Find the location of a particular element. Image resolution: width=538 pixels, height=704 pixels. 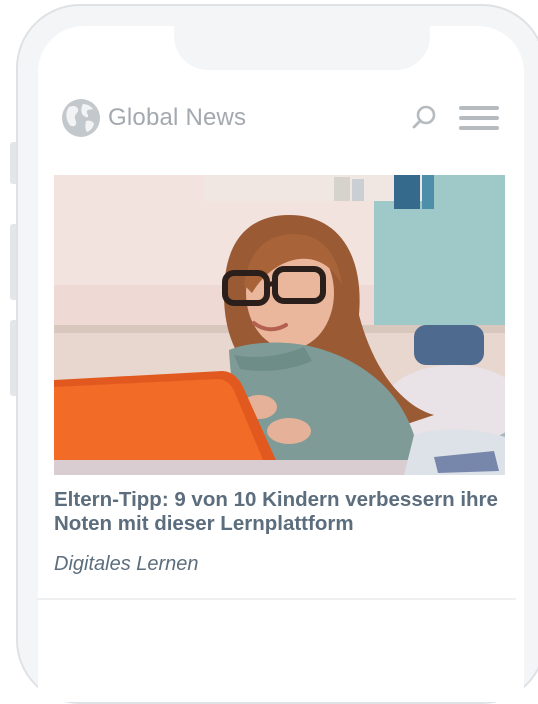

search-button is located at coordinates (424, 118).